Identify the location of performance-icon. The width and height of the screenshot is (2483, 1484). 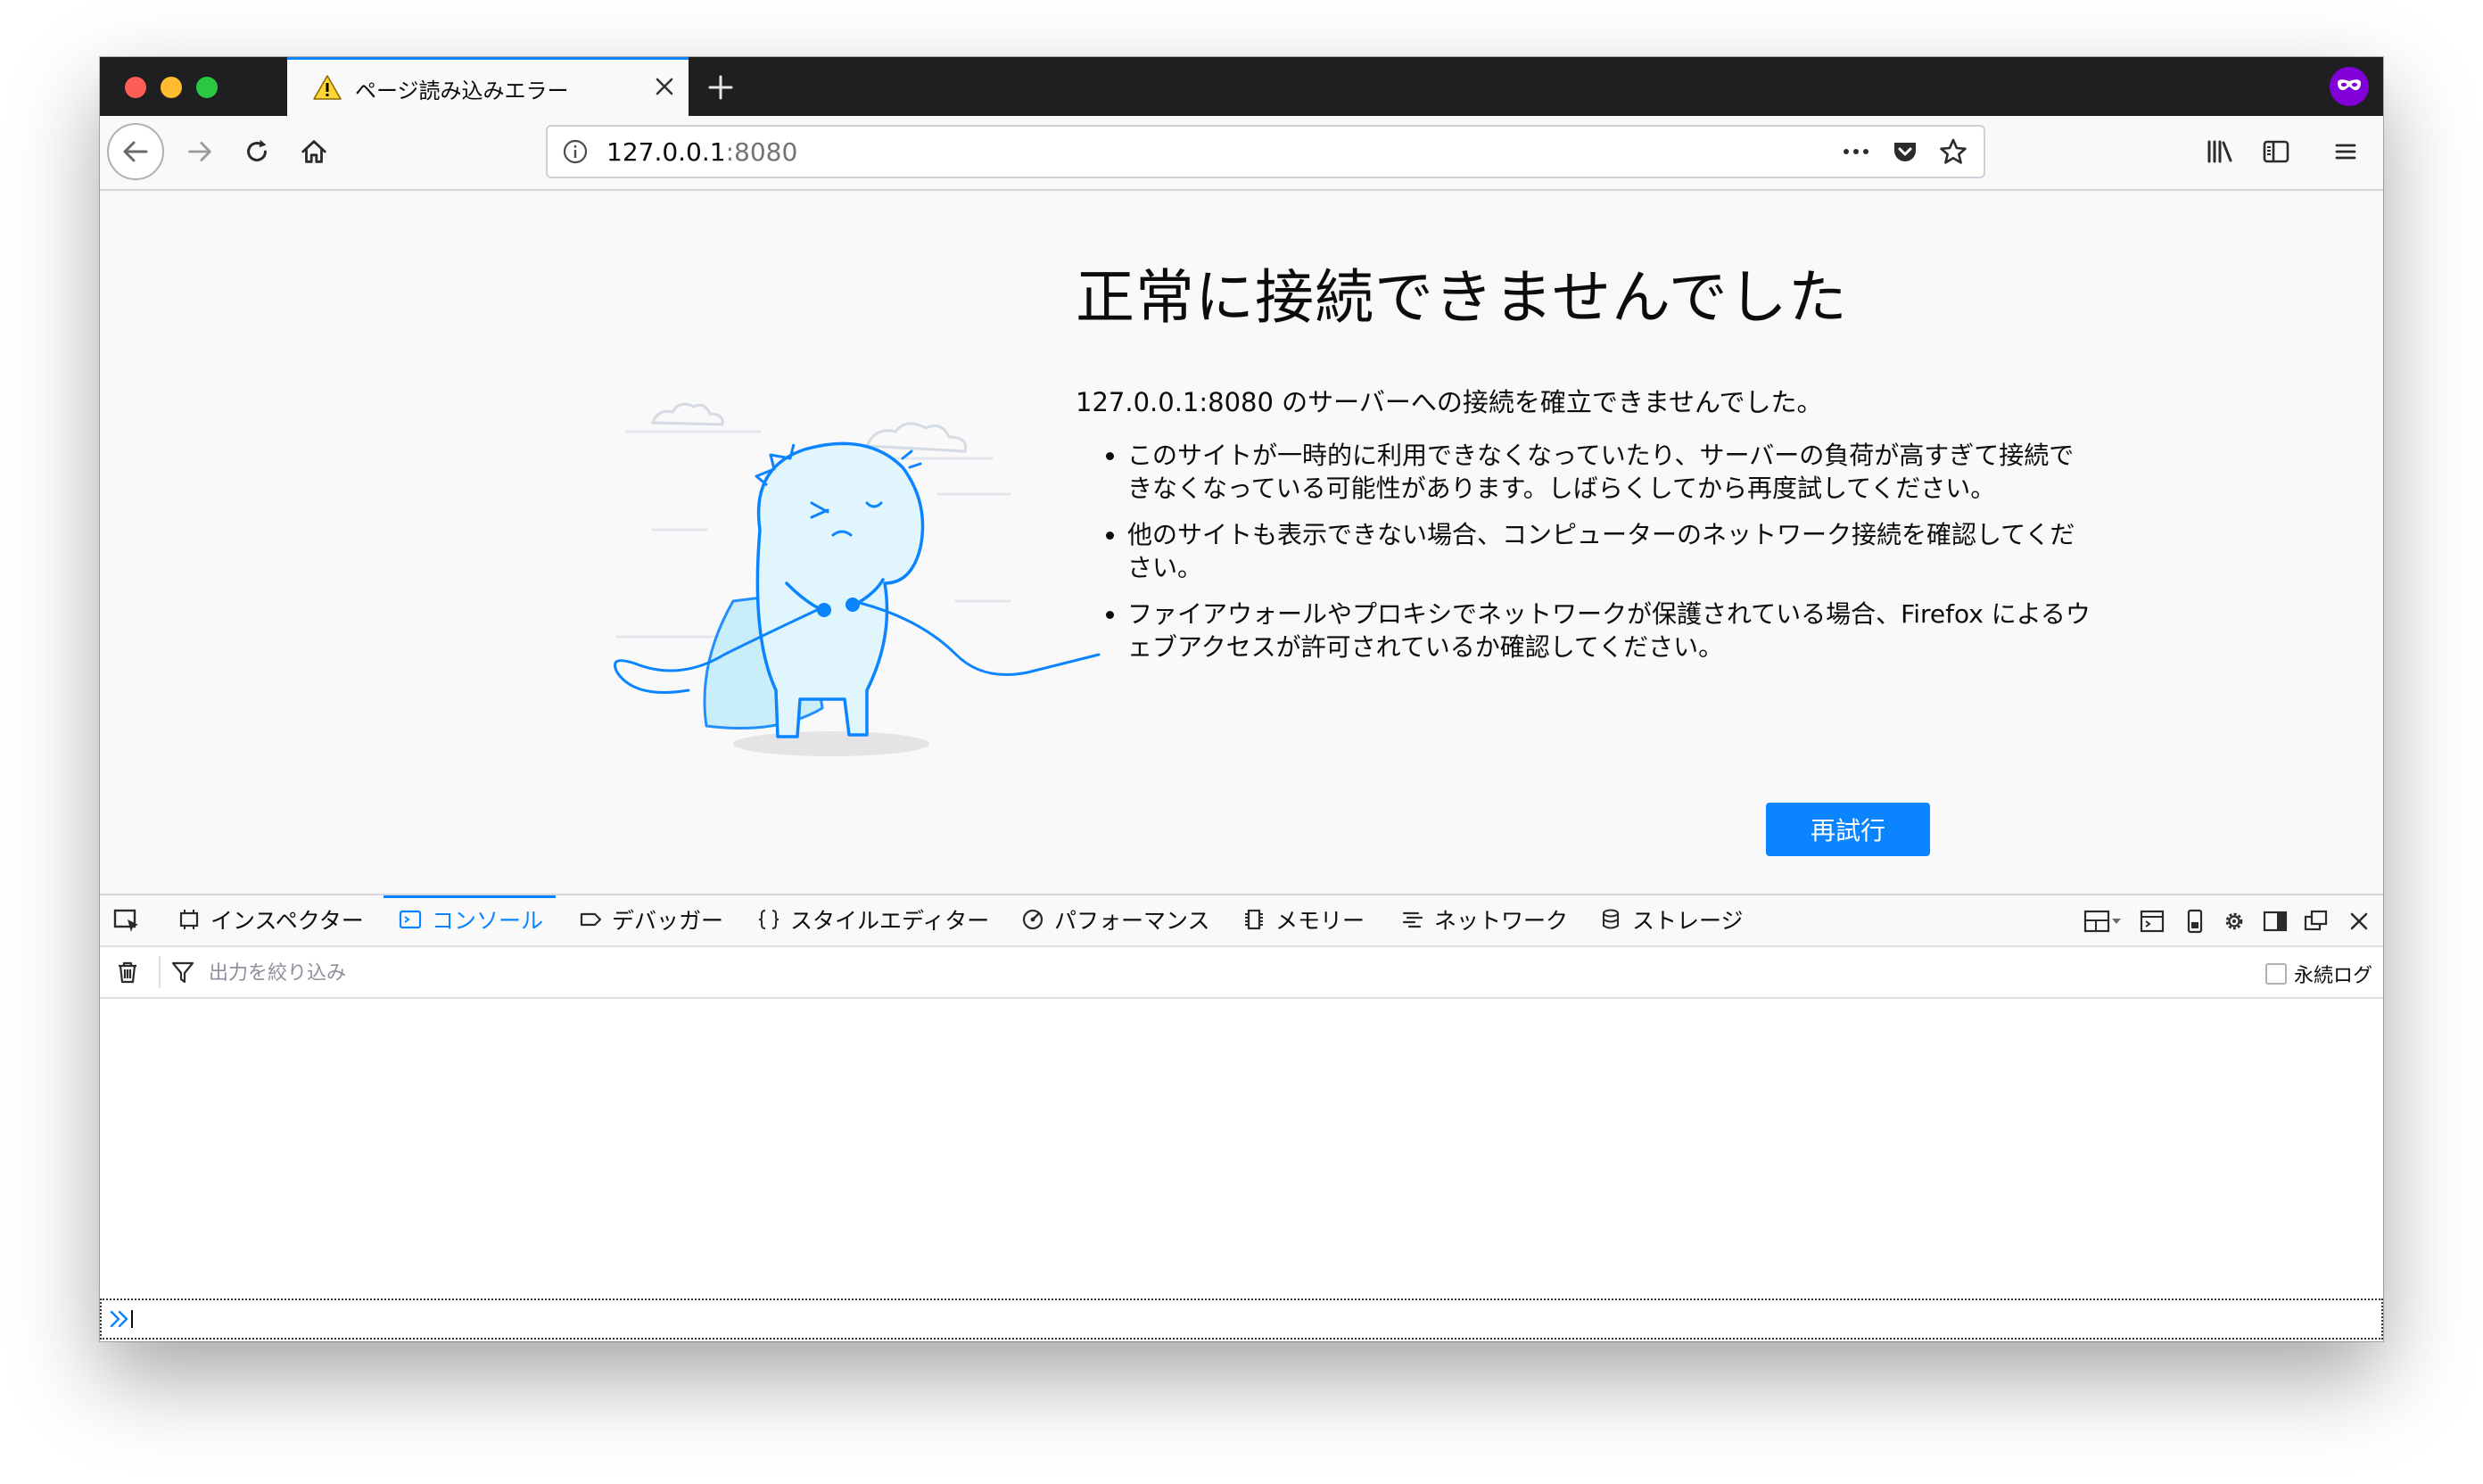
(1033, 919).